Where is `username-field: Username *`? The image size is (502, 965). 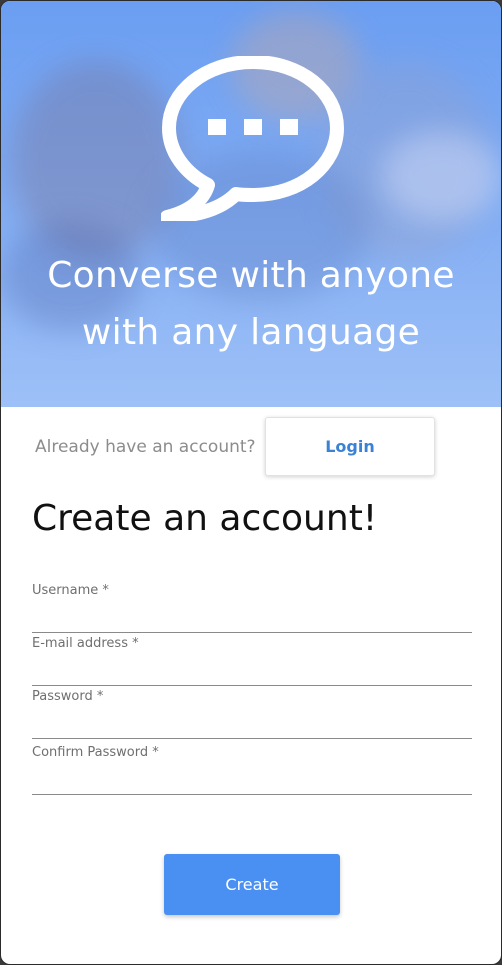
username-field: Username * is located at coordinates (252, 608).